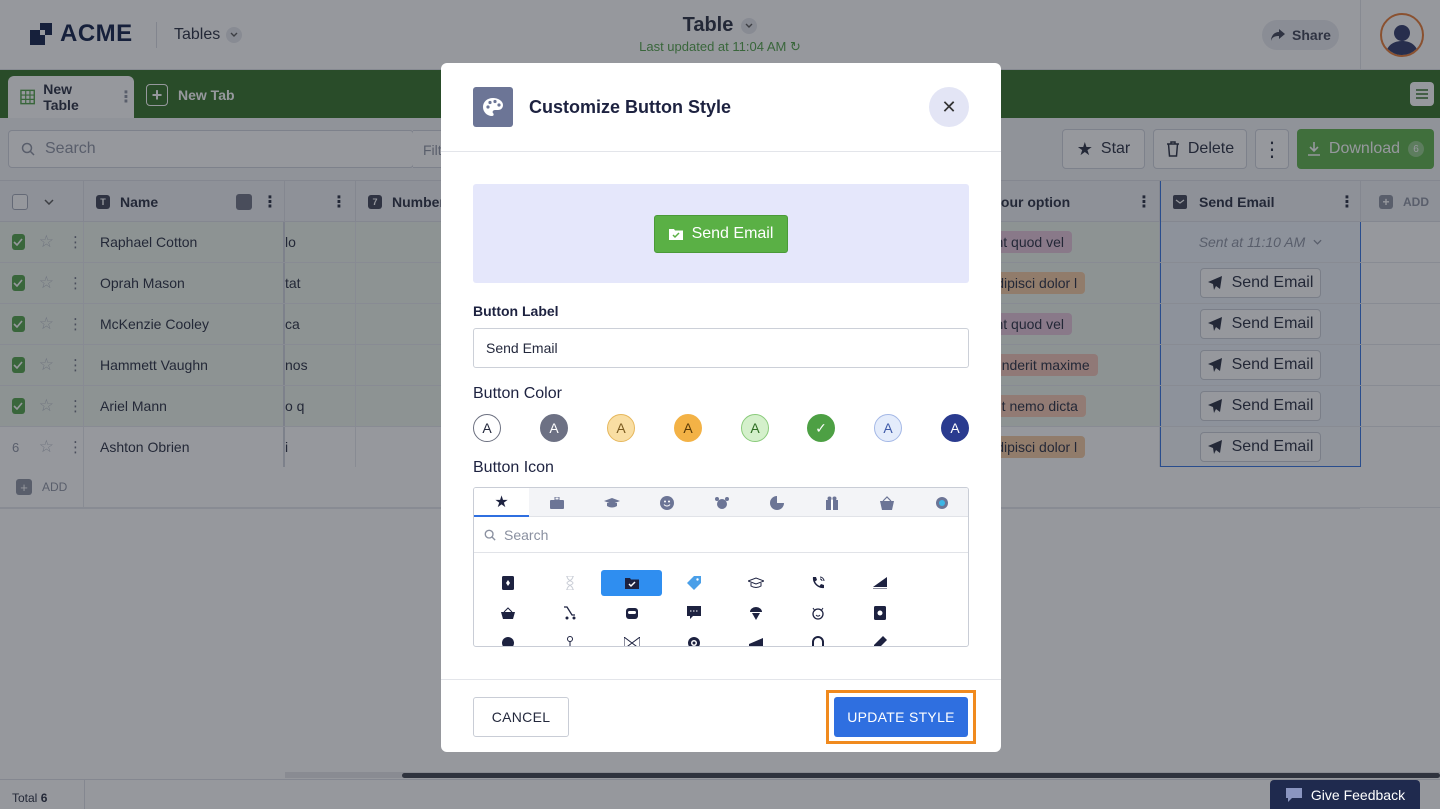 This screenshot has height=809, width=1440. I want to click on icon-category-basket-icon, so click(886, 502).